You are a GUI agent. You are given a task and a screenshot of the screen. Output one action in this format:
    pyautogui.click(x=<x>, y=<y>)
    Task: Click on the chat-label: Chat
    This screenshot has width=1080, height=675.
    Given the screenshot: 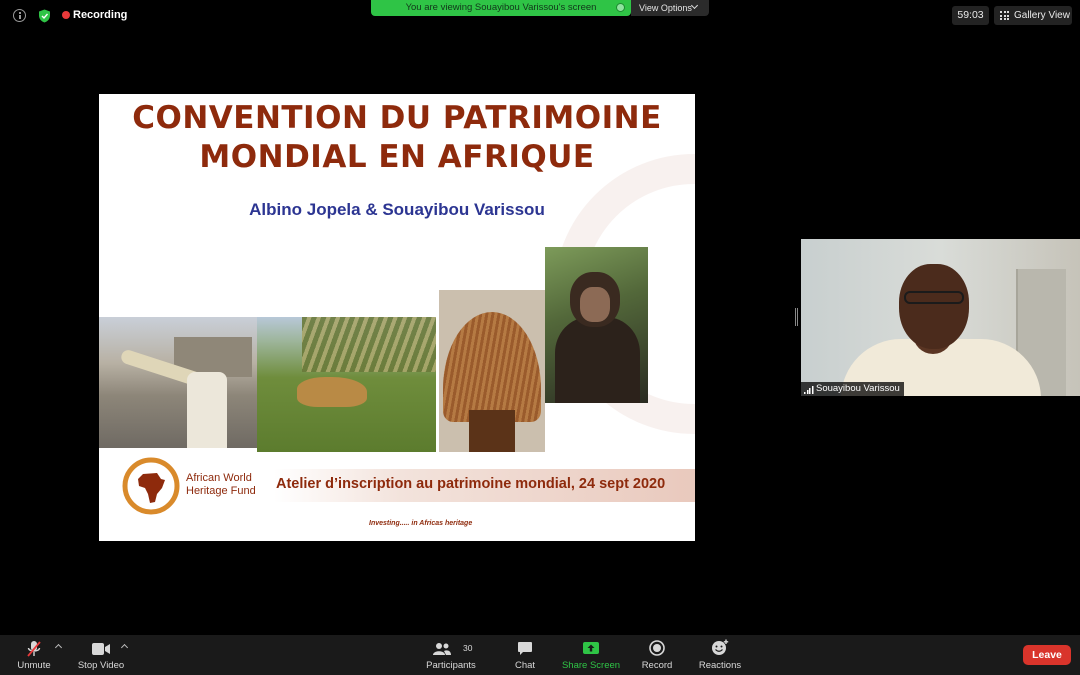 What is the action you would take?
    pyautogui.click(x=525, y=665)
    